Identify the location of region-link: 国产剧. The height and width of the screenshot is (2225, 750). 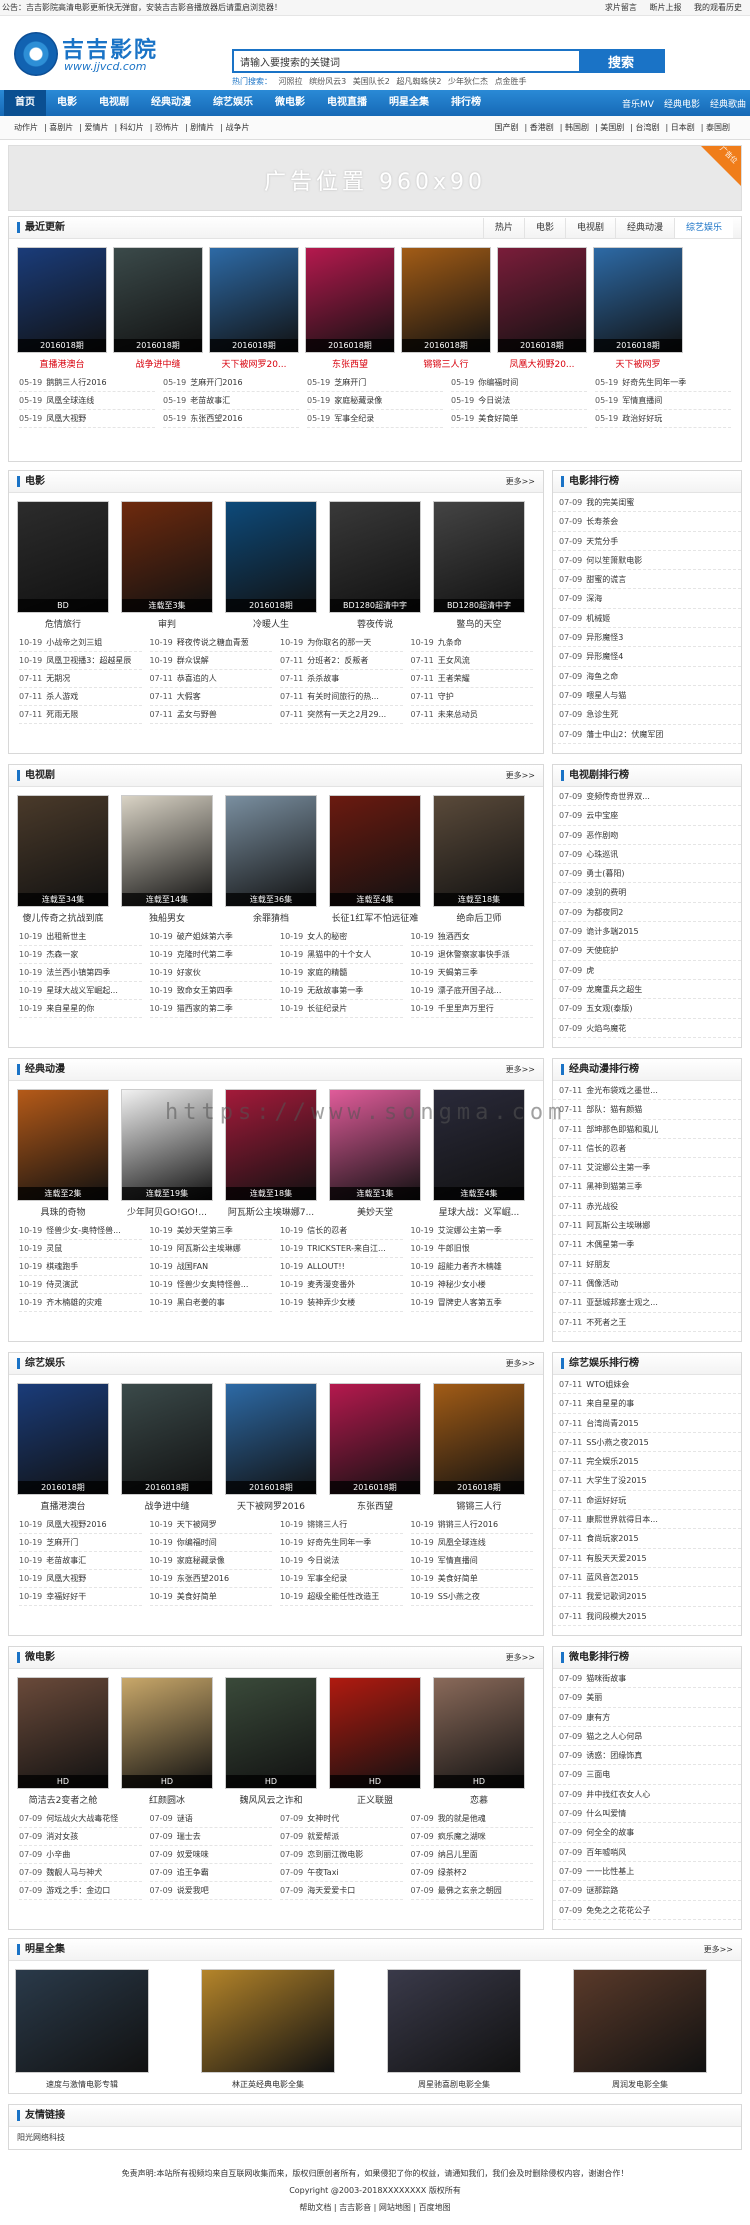
(507, 127).